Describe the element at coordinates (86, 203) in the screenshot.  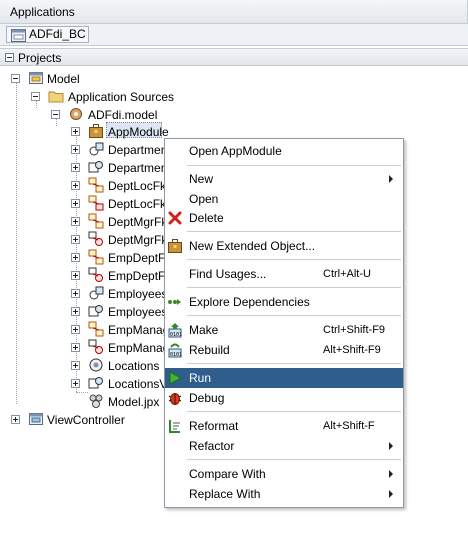
I see `tree-node-view-link: DeptLocFkL` at that location.